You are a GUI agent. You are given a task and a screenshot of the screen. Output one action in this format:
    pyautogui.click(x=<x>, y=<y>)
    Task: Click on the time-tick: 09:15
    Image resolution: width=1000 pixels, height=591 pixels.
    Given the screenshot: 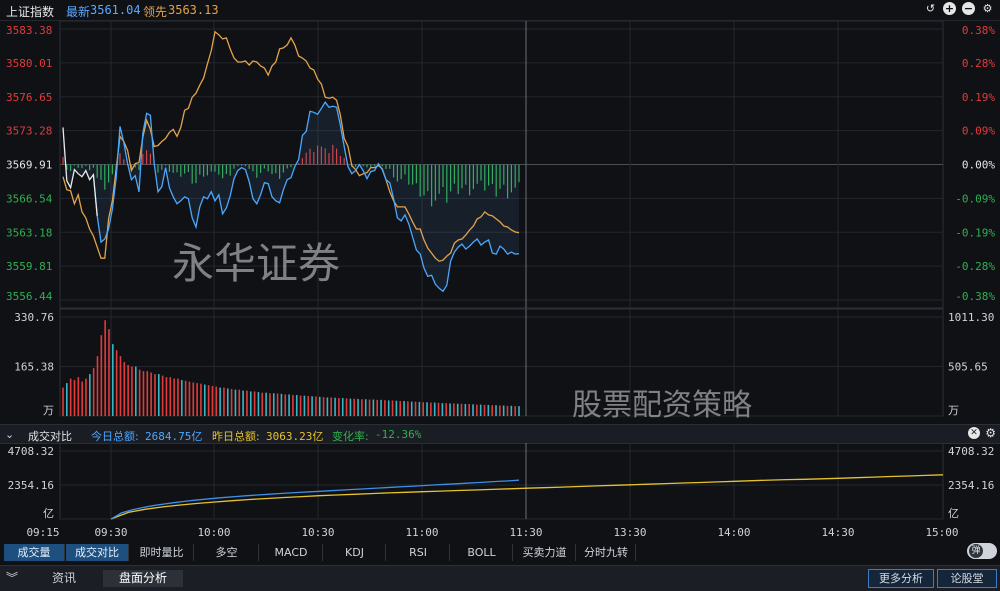 What is the action you would take?
    pyautogui.click(x=42, y=532)
    